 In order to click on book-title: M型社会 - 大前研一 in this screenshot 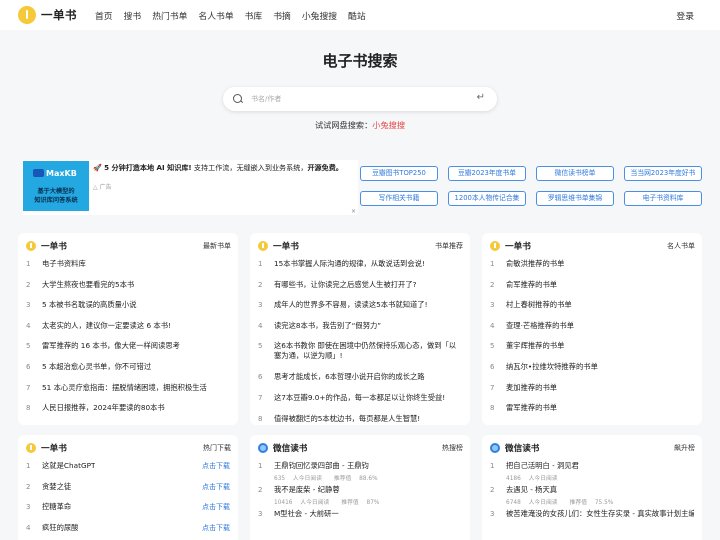, I will do `click(306, 514)`.